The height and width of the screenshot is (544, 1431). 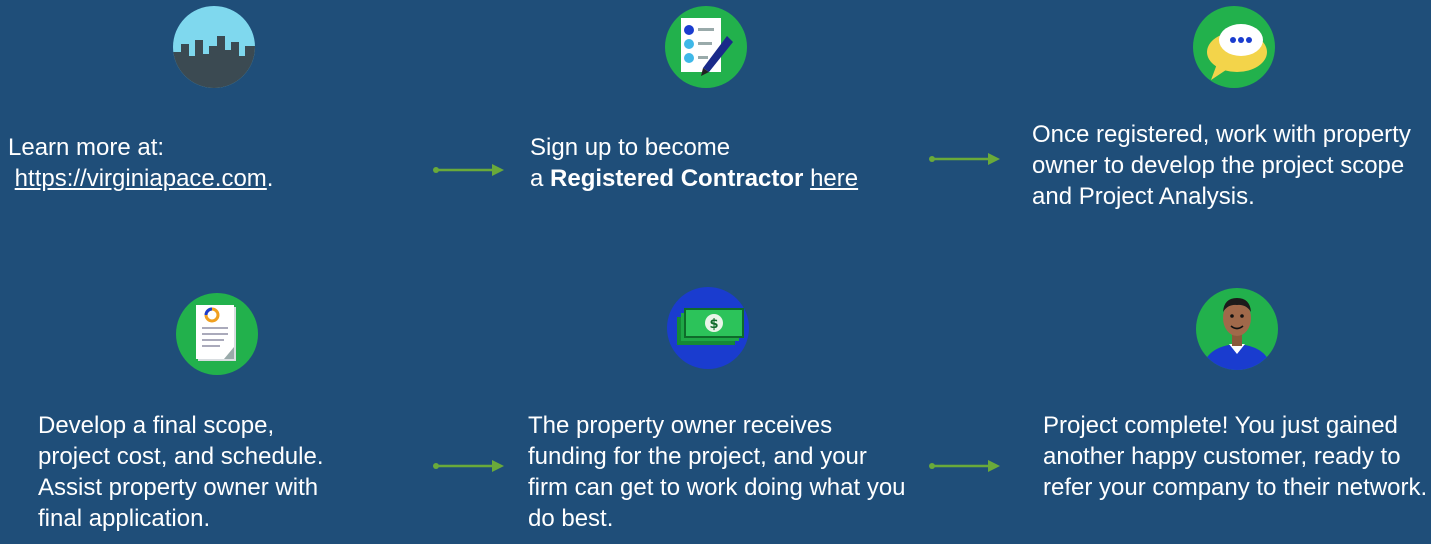 What do you see at coordinates (214, 47) in the screenshot?
I see `city-skyline-icon` at bounding box center [214, 47].